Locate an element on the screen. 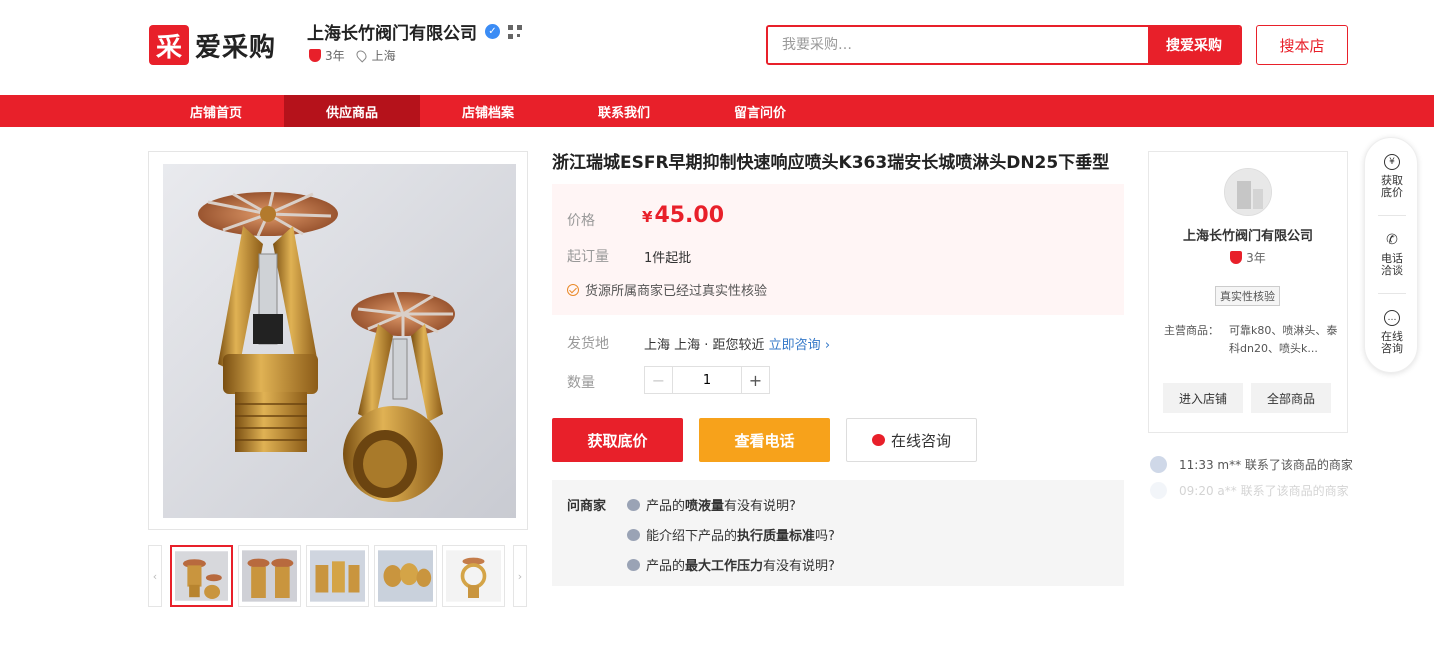 Image resolution: width=1434 pixels, height=655 pixels. side-online-consult: … 在线 咨询 is located at coordinates (1392, 332).